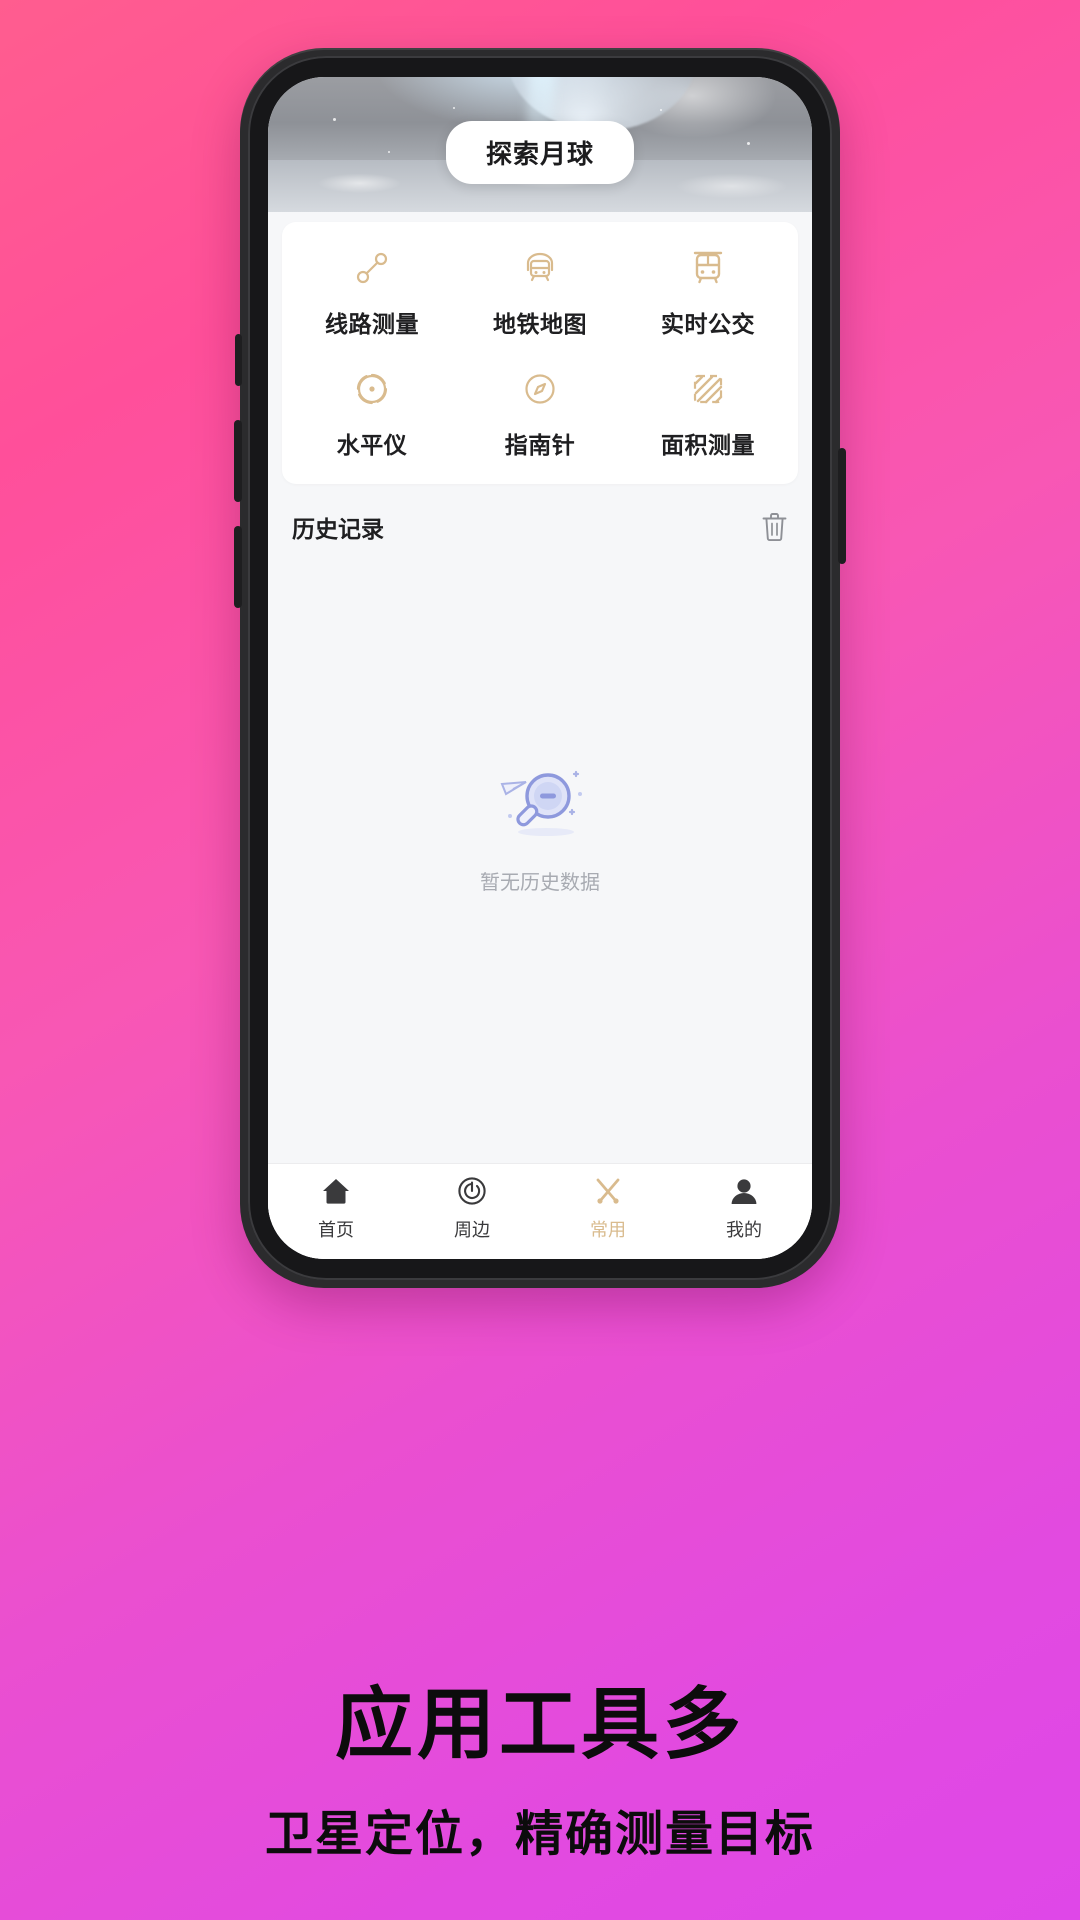 The image size is (1080, 1920). Describe the element at coordinates (608, 1208) in the screenshot. I see `tab-tools: 常用` at that location.